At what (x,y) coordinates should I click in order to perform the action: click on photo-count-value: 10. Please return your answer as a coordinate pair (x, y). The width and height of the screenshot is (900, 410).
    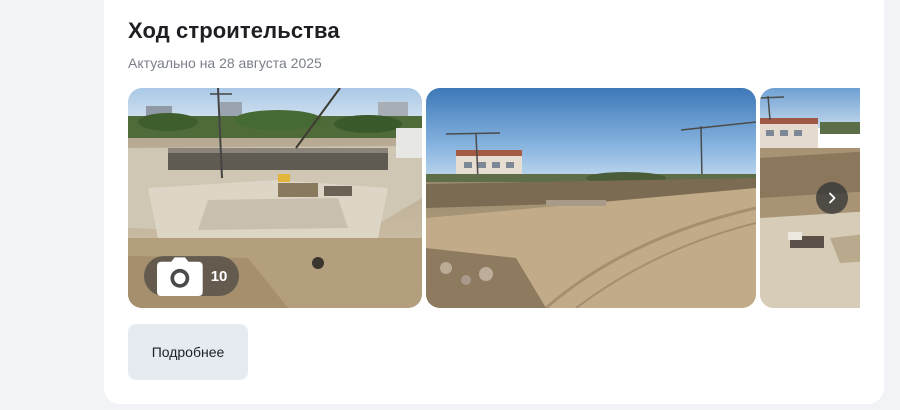
    Looking at the image, I should click on (219, 276).